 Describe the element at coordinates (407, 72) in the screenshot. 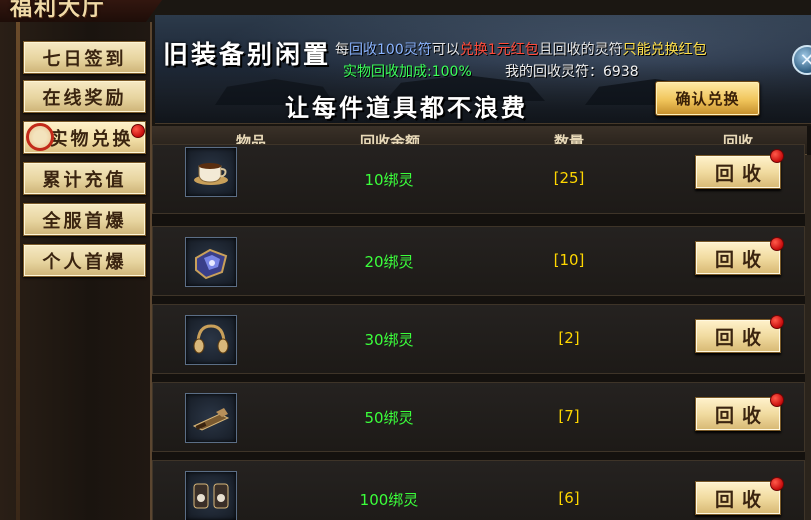

I see `recycle-bonus-text: 实物回收加成:100%` at that location.